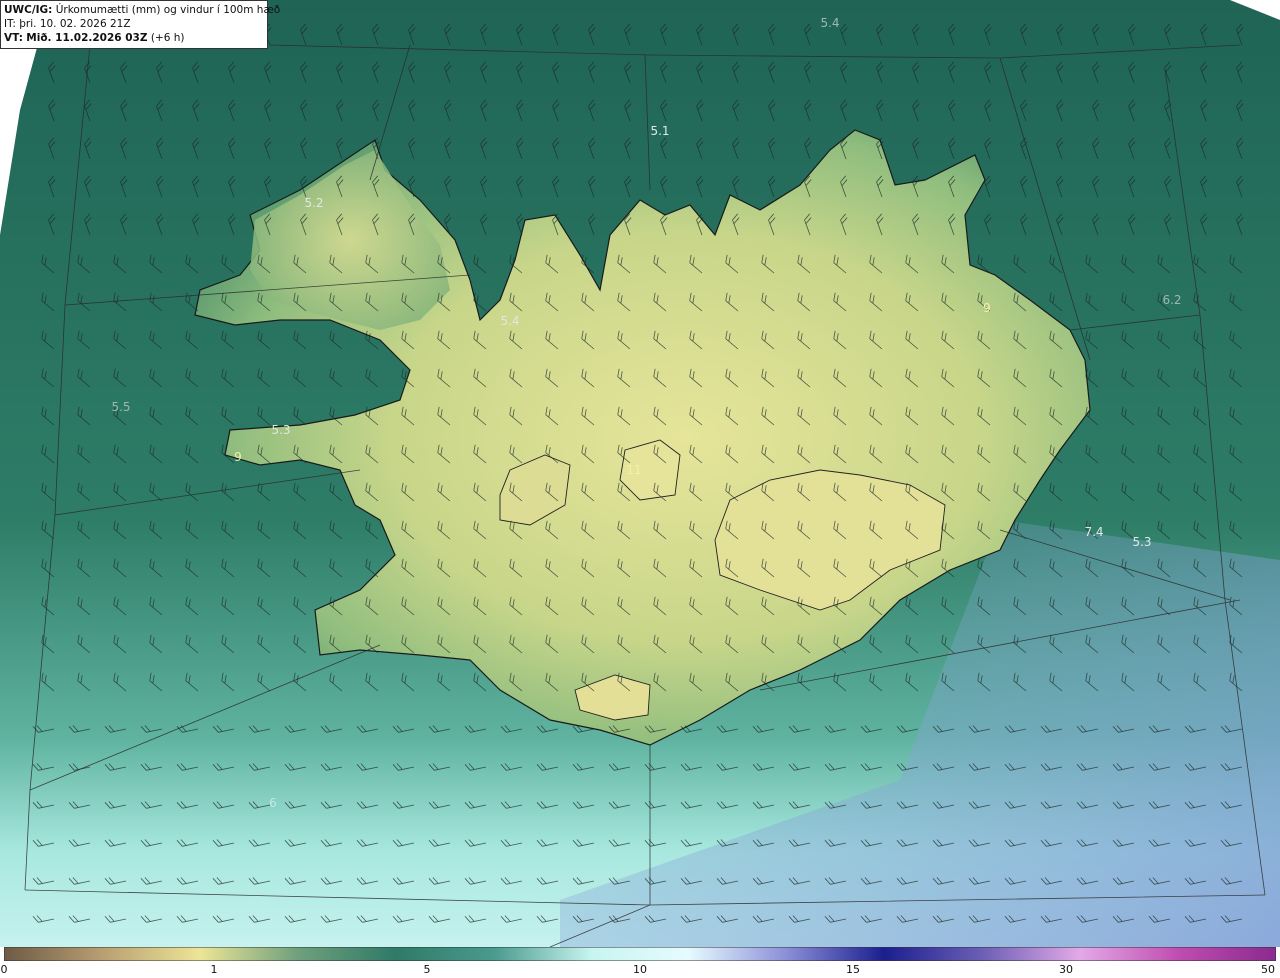  What do you see at coordinates (75, 24) in the screenshot?
I see `init-time: þri. 10. 02. 2026 21Z` at bounding box center [75, 24].